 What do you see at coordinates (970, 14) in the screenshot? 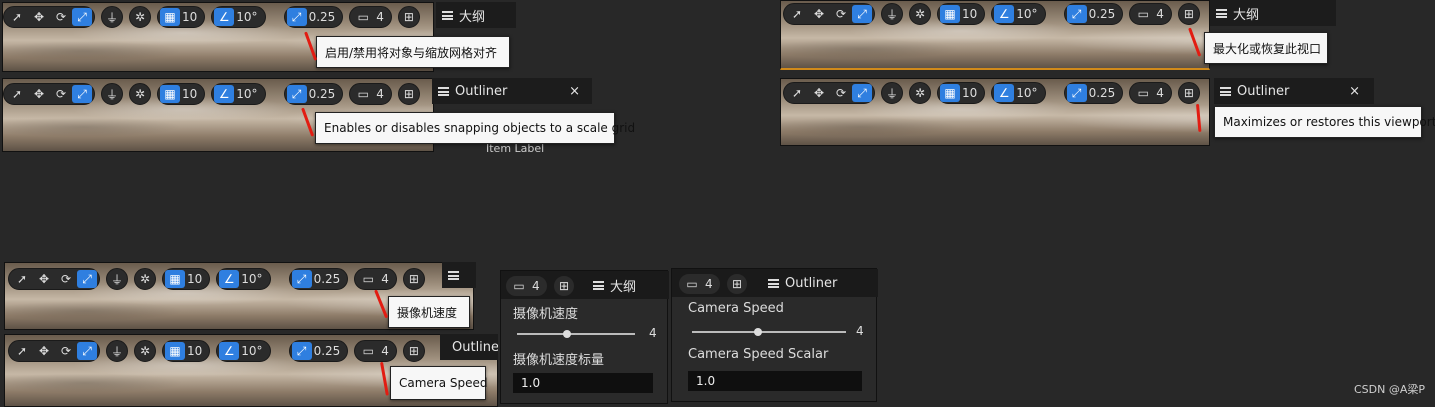
I see `grid-value: 10` at bounding box center [970, 14].